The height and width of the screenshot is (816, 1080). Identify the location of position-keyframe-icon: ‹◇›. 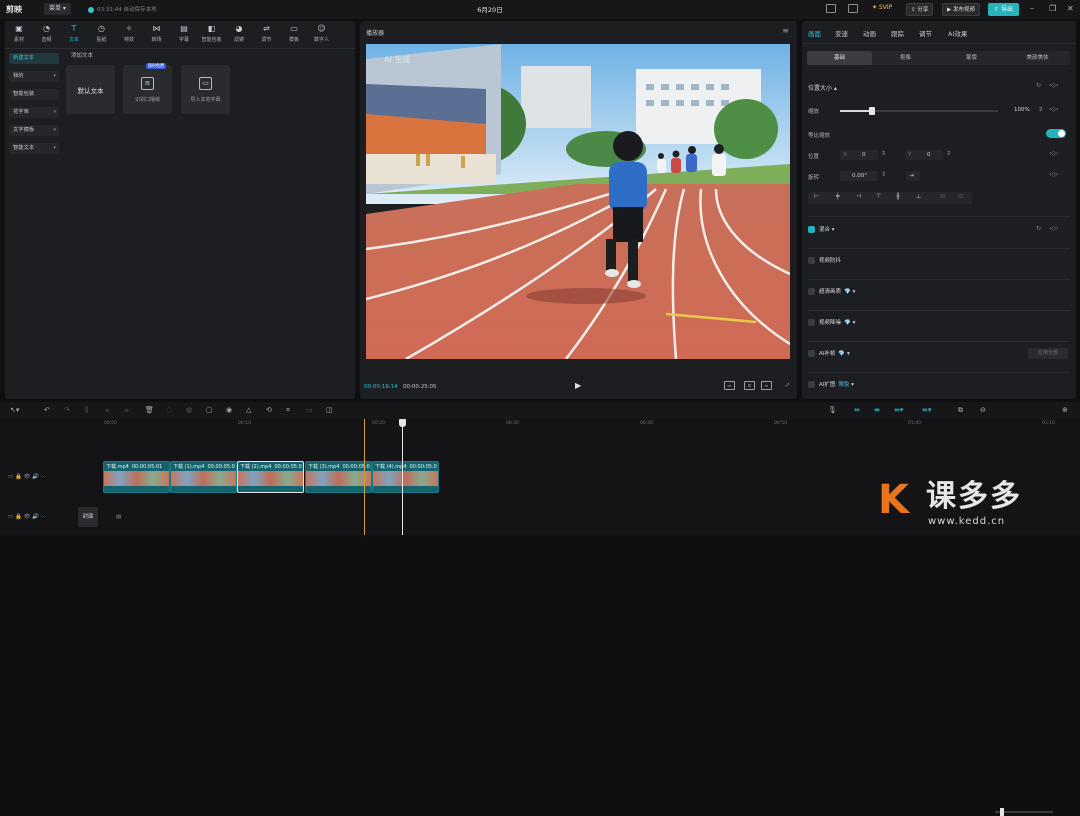
(1053, 153).